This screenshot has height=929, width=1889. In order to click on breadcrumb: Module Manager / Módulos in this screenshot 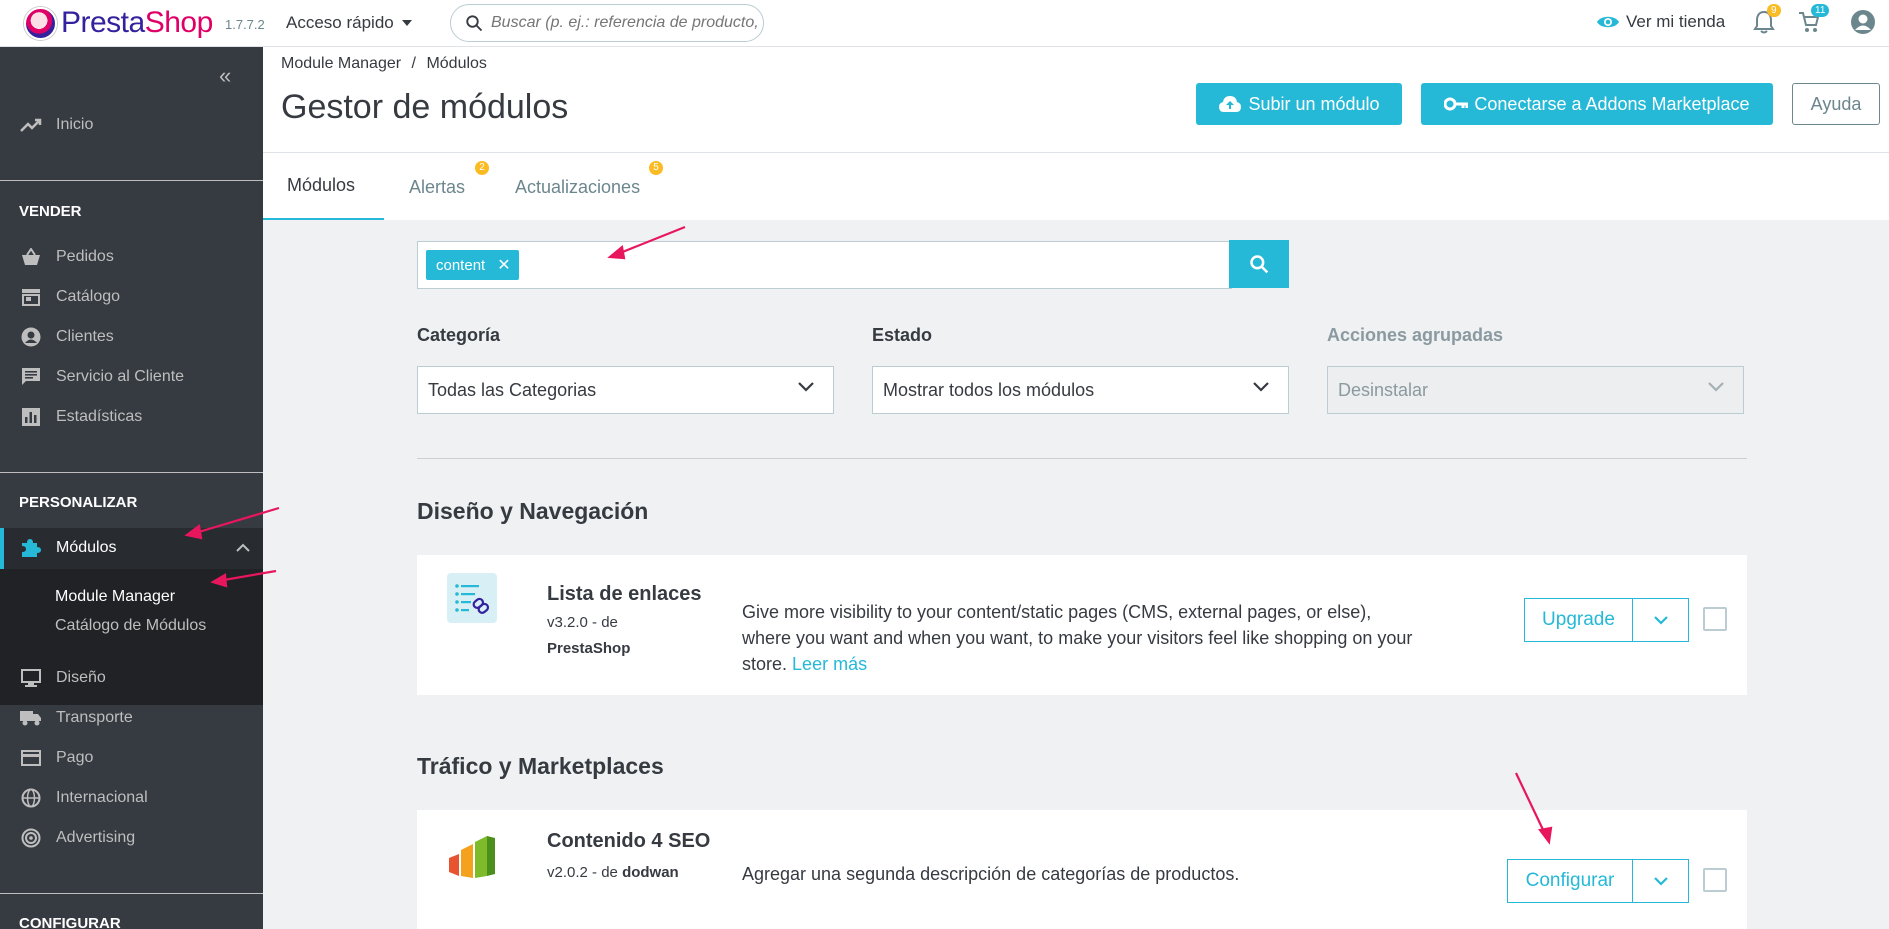, I will do `click(384, 64)`.